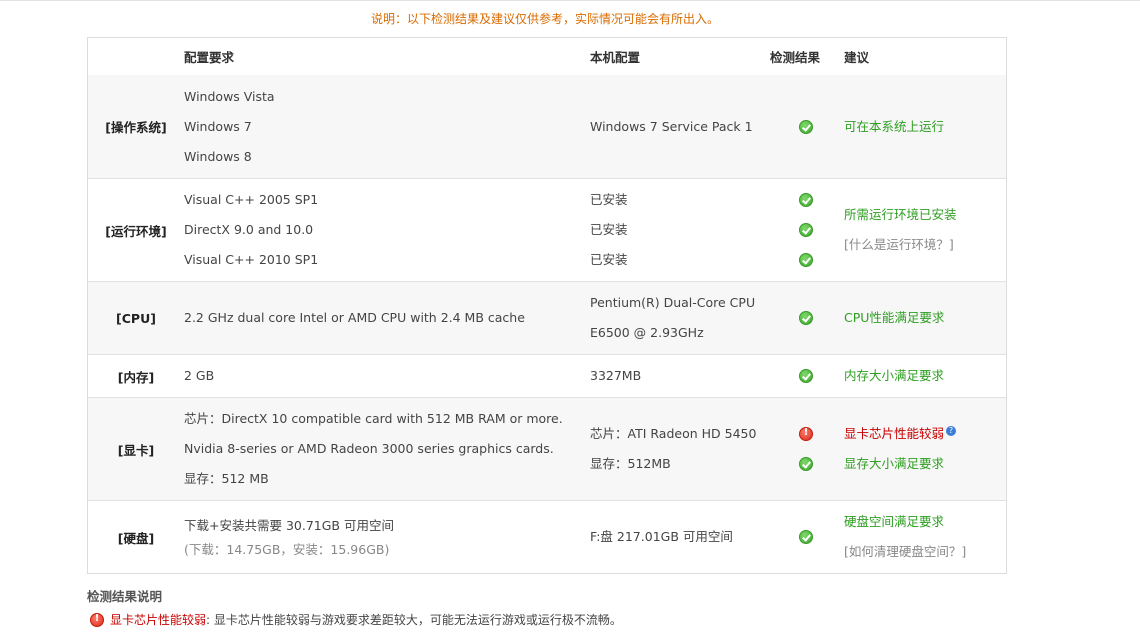  I want to click on local-config-text: E6500 @ 2.93GHz, so click(647, 332).